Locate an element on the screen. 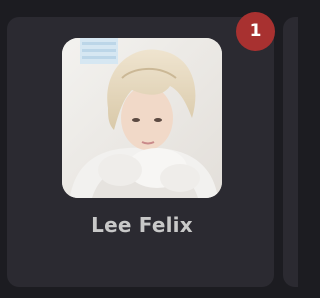 Image resolution: width=320 pixels, height=298 pixels. notification-badge: 1 is located at coordinates (255, 31).